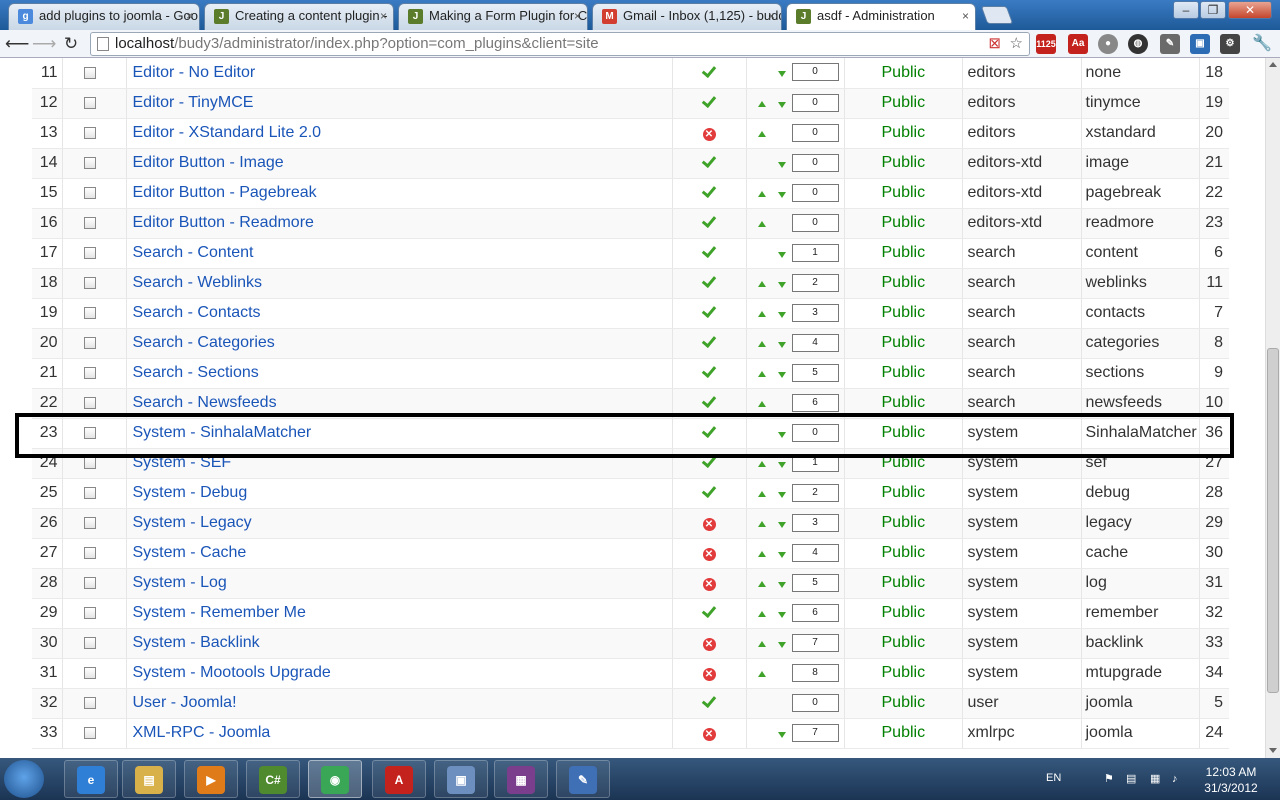 This screenshot has height=800, width=1280. I want to click on browser-tab: Jasdf - Administration ×, so click(881, 16).